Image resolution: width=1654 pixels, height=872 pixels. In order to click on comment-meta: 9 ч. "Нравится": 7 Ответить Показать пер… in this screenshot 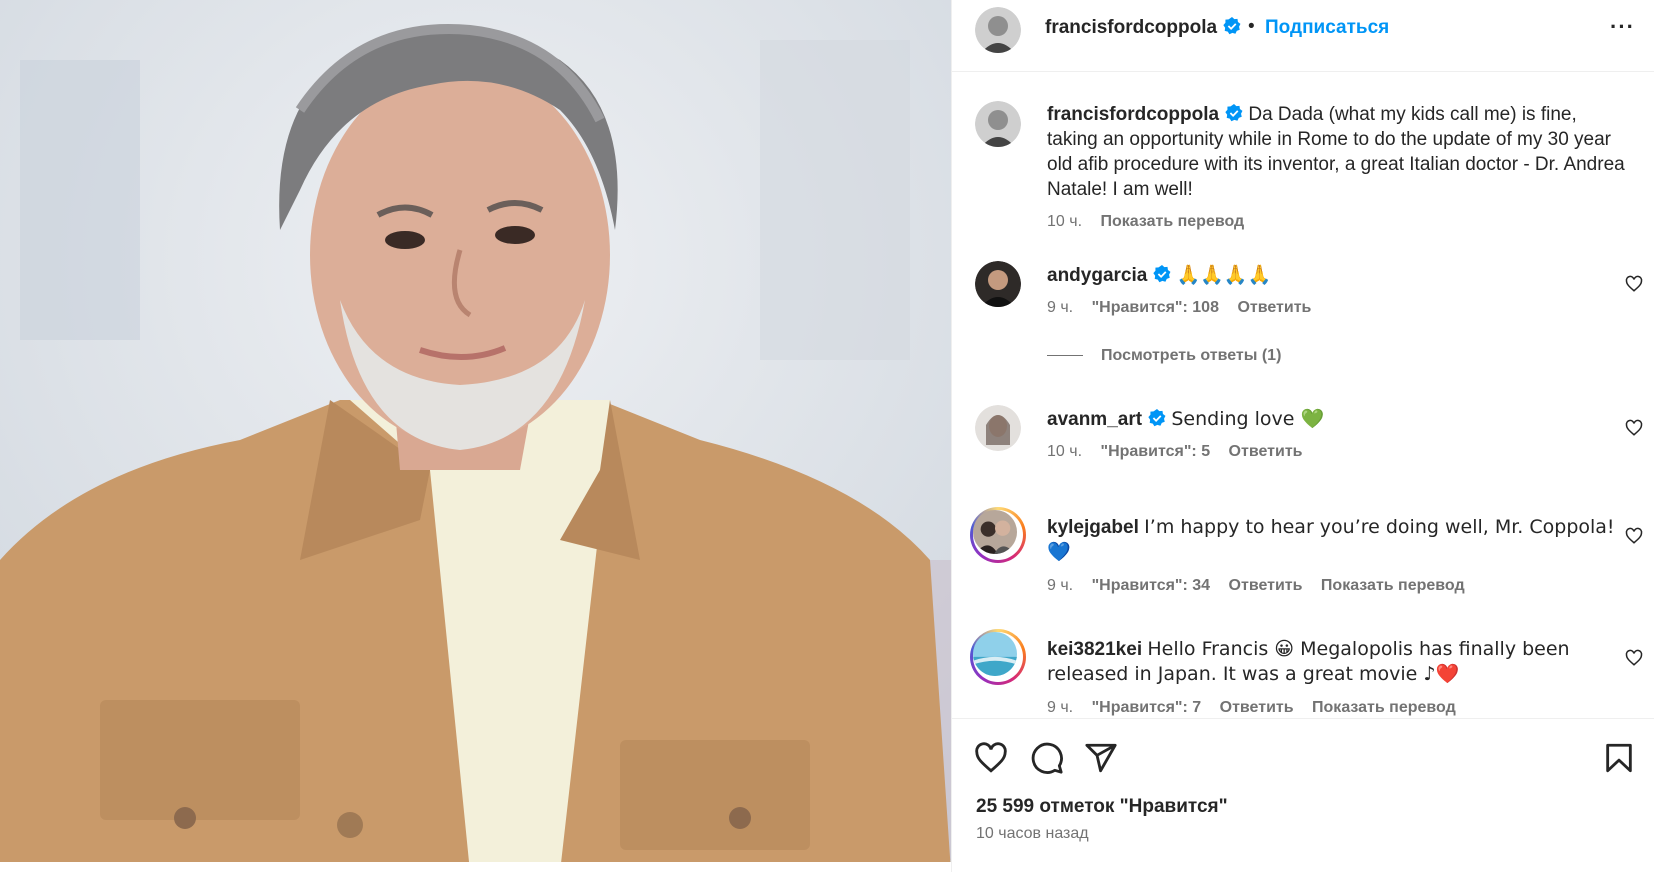, I will do `click(1258, 708)`.